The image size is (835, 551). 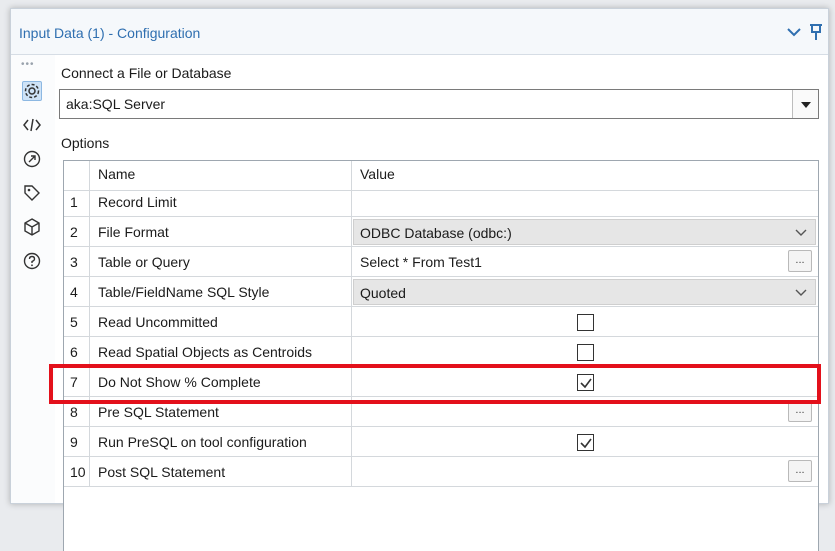 I want to click on value-dropdown: ODBC Database (odbc:), so click(x=584, y=232).